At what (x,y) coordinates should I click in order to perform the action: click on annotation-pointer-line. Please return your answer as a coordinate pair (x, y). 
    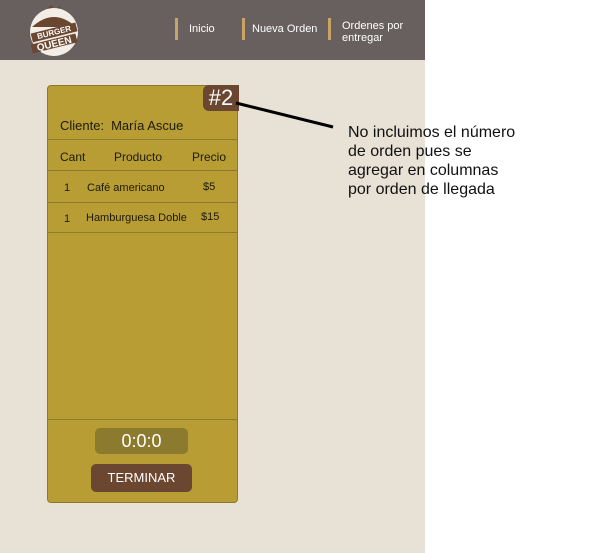
    Looking at the image, I should click on (284, 115).